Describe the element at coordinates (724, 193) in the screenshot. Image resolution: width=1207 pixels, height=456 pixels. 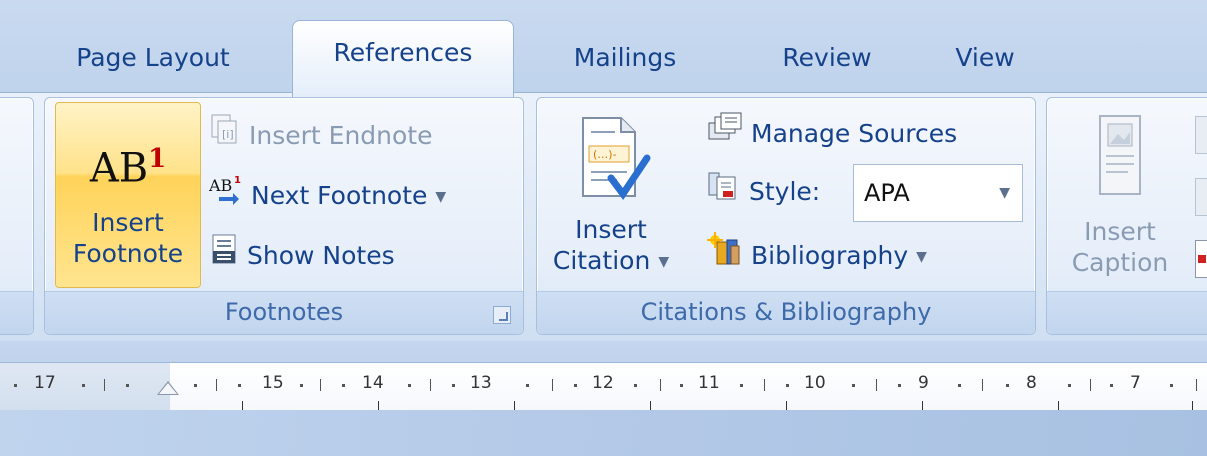
I see `style-icon` at that location.